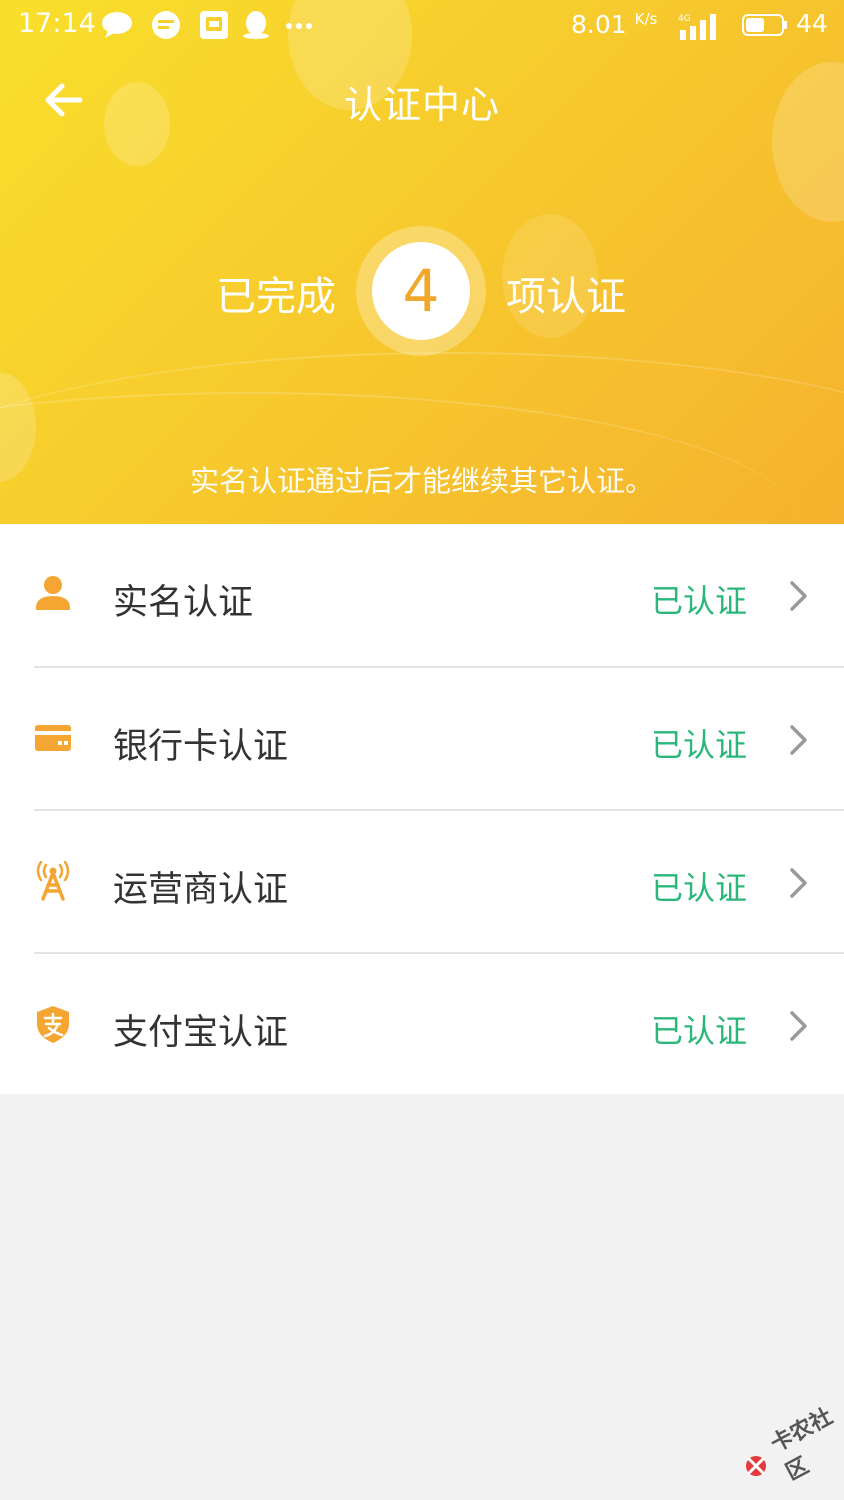  I want to click on network-speed: 8.01 K/s, so click(614, 24).